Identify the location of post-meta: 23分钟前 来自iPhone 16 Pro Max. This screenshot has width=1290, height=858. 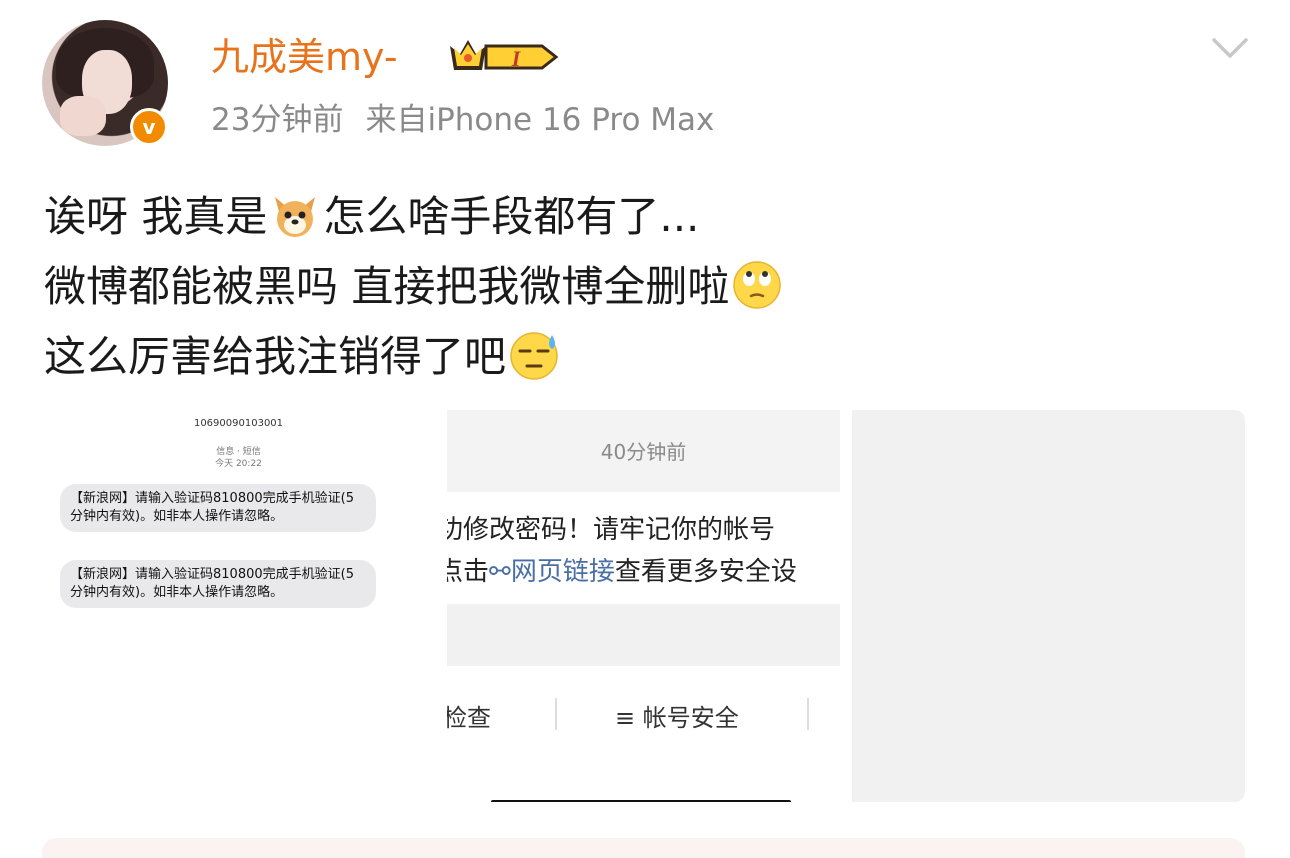
(462, 120).